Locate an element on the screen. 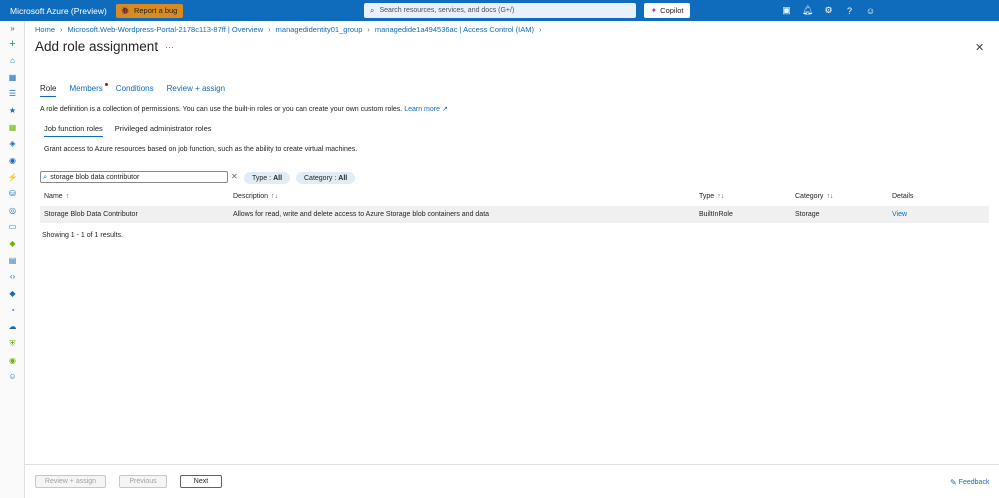  tab-privileged-roles: Privileged administrator roles is located at coordinates (163, 130).